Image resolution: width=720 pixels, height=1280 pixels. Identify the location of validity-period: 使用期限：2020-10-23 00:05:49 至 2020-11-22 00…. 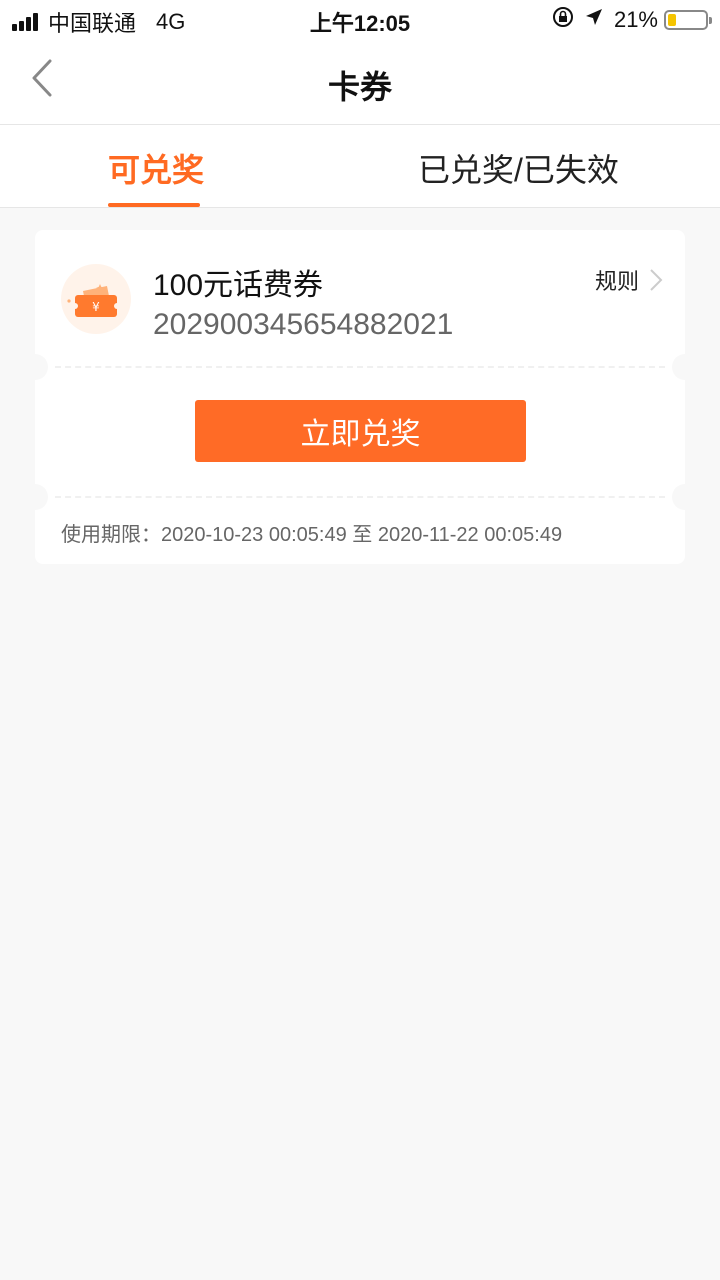
(311, 532).